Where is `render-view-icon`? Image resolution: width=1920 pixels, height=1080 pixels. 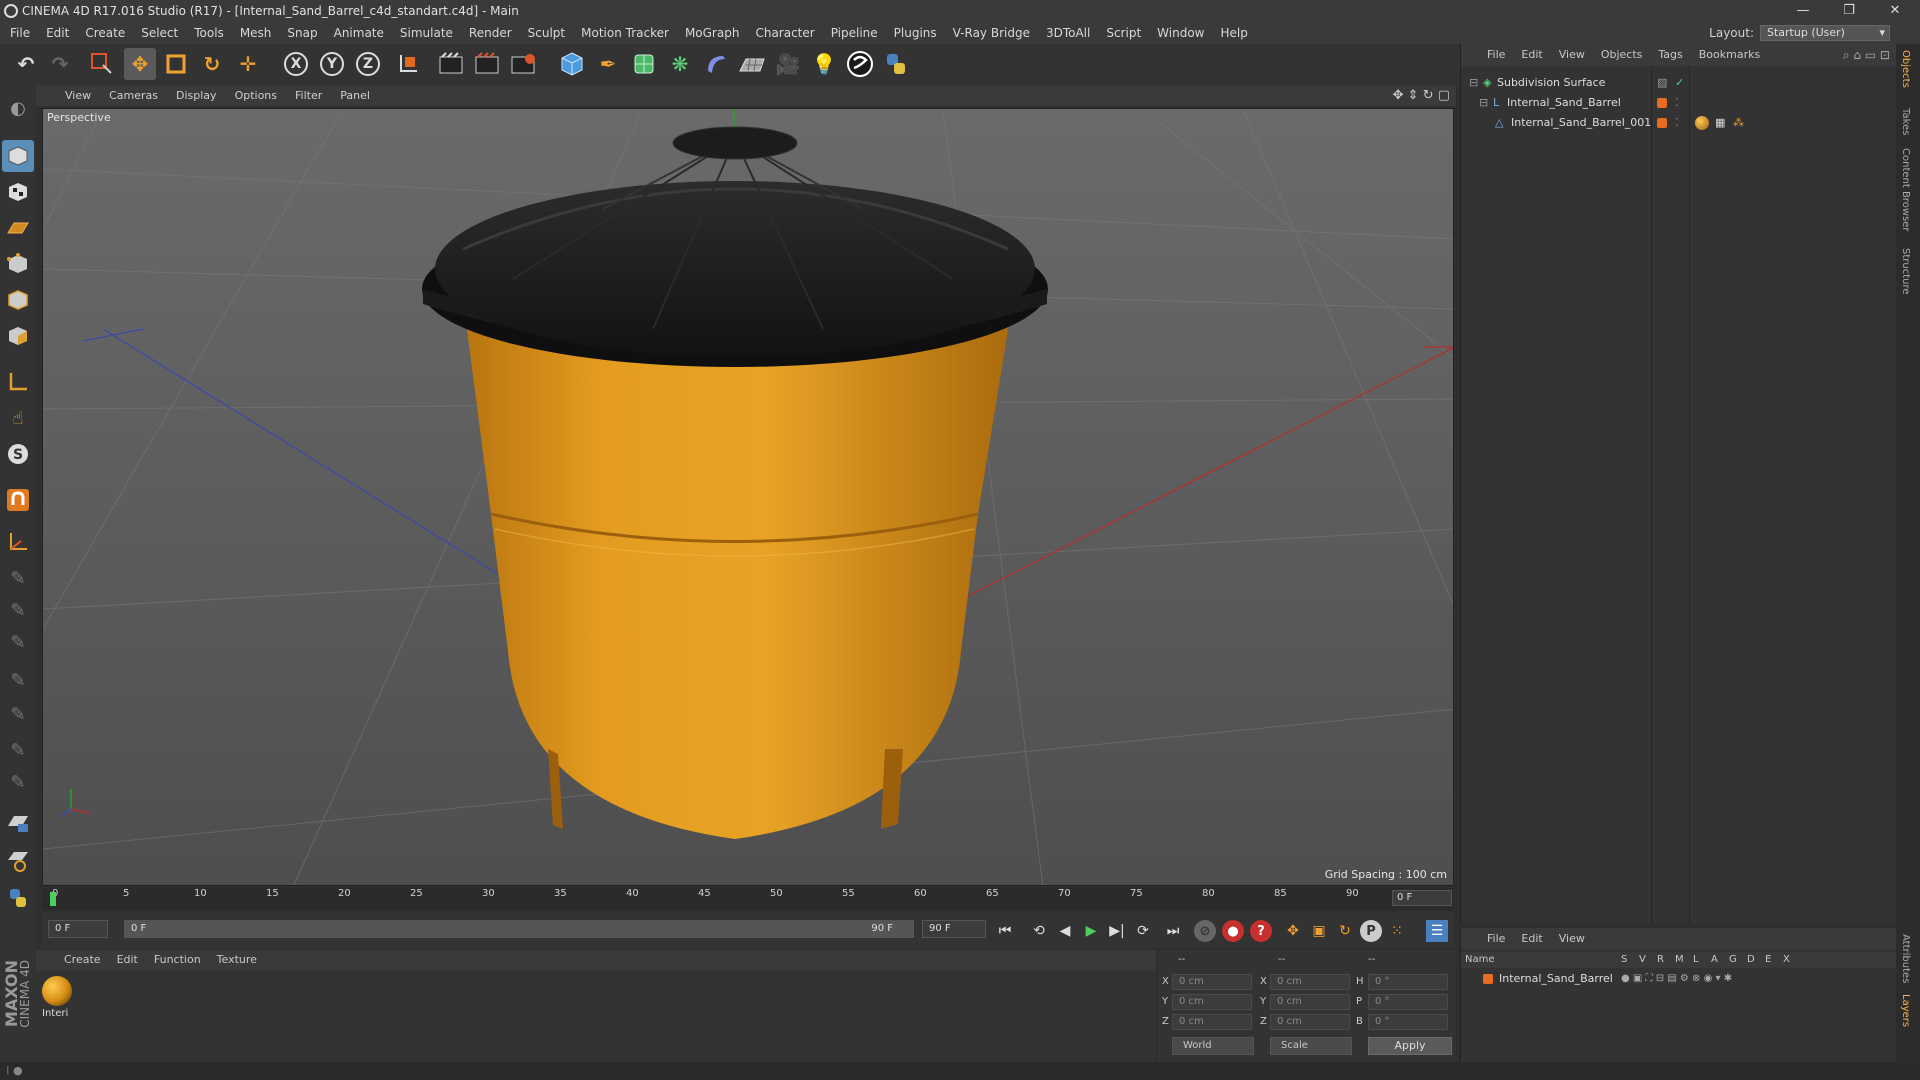 render-view-icon is located at coordinates (452, 64).